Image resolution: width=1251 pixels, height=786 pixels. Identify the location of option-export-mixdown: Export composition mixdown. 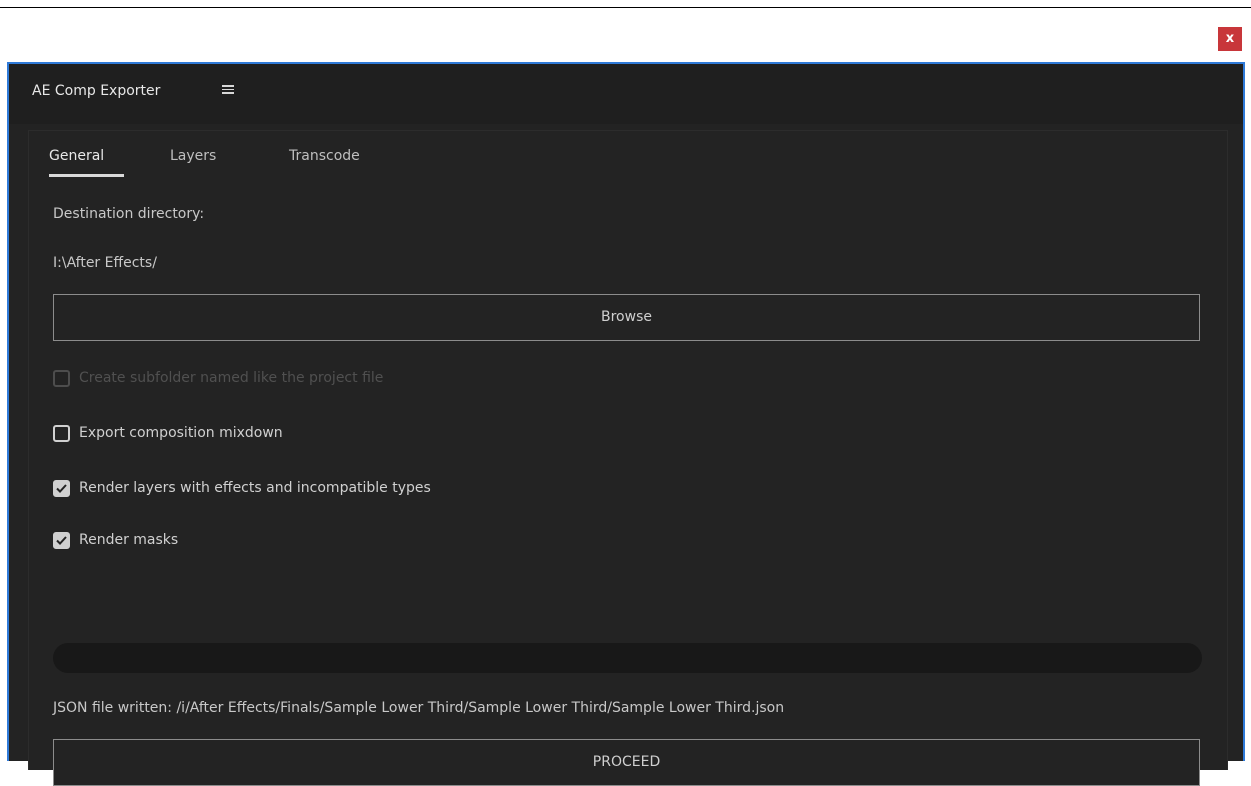
(168, 433).